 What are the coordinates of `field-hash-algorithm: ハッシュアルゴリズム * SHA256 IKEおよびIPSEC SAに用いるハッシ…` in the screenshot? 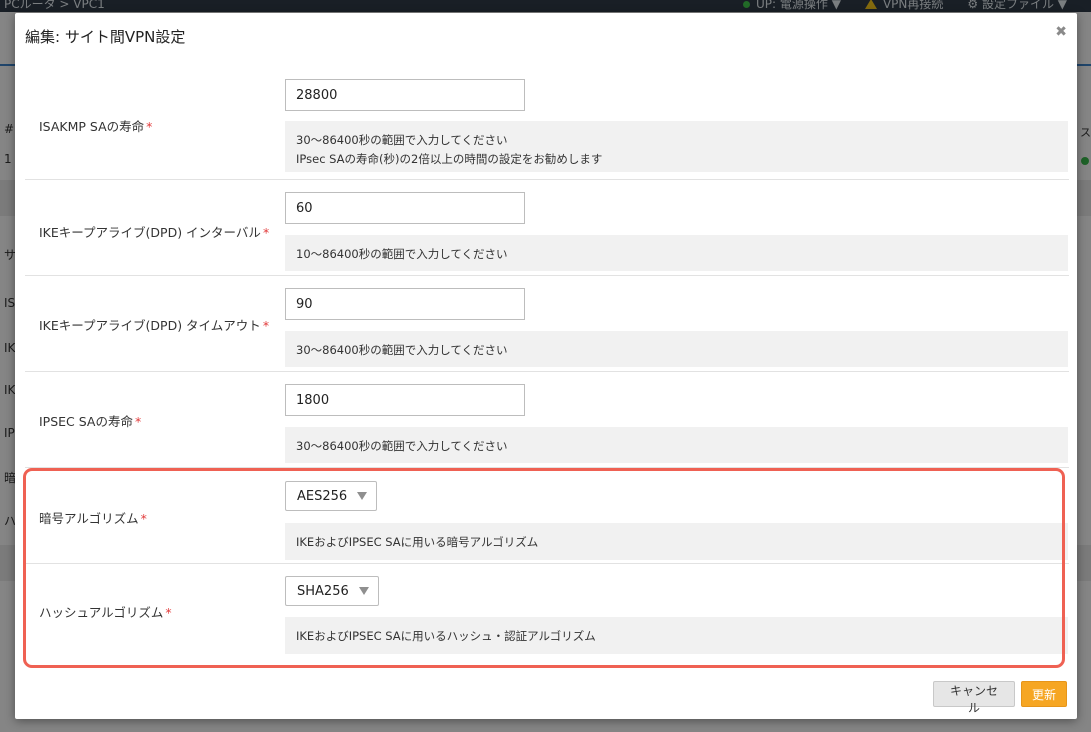 It's located at (547, 612).